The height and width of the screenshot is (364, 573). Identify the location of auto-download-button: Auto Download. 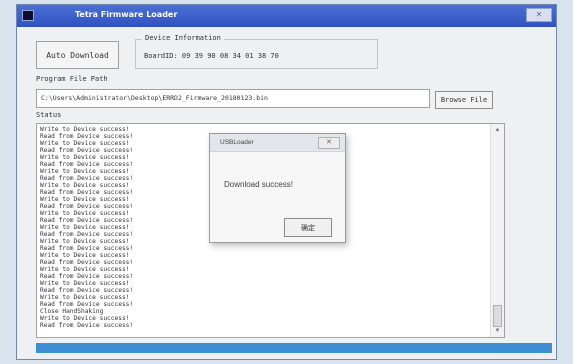
(77, 55).